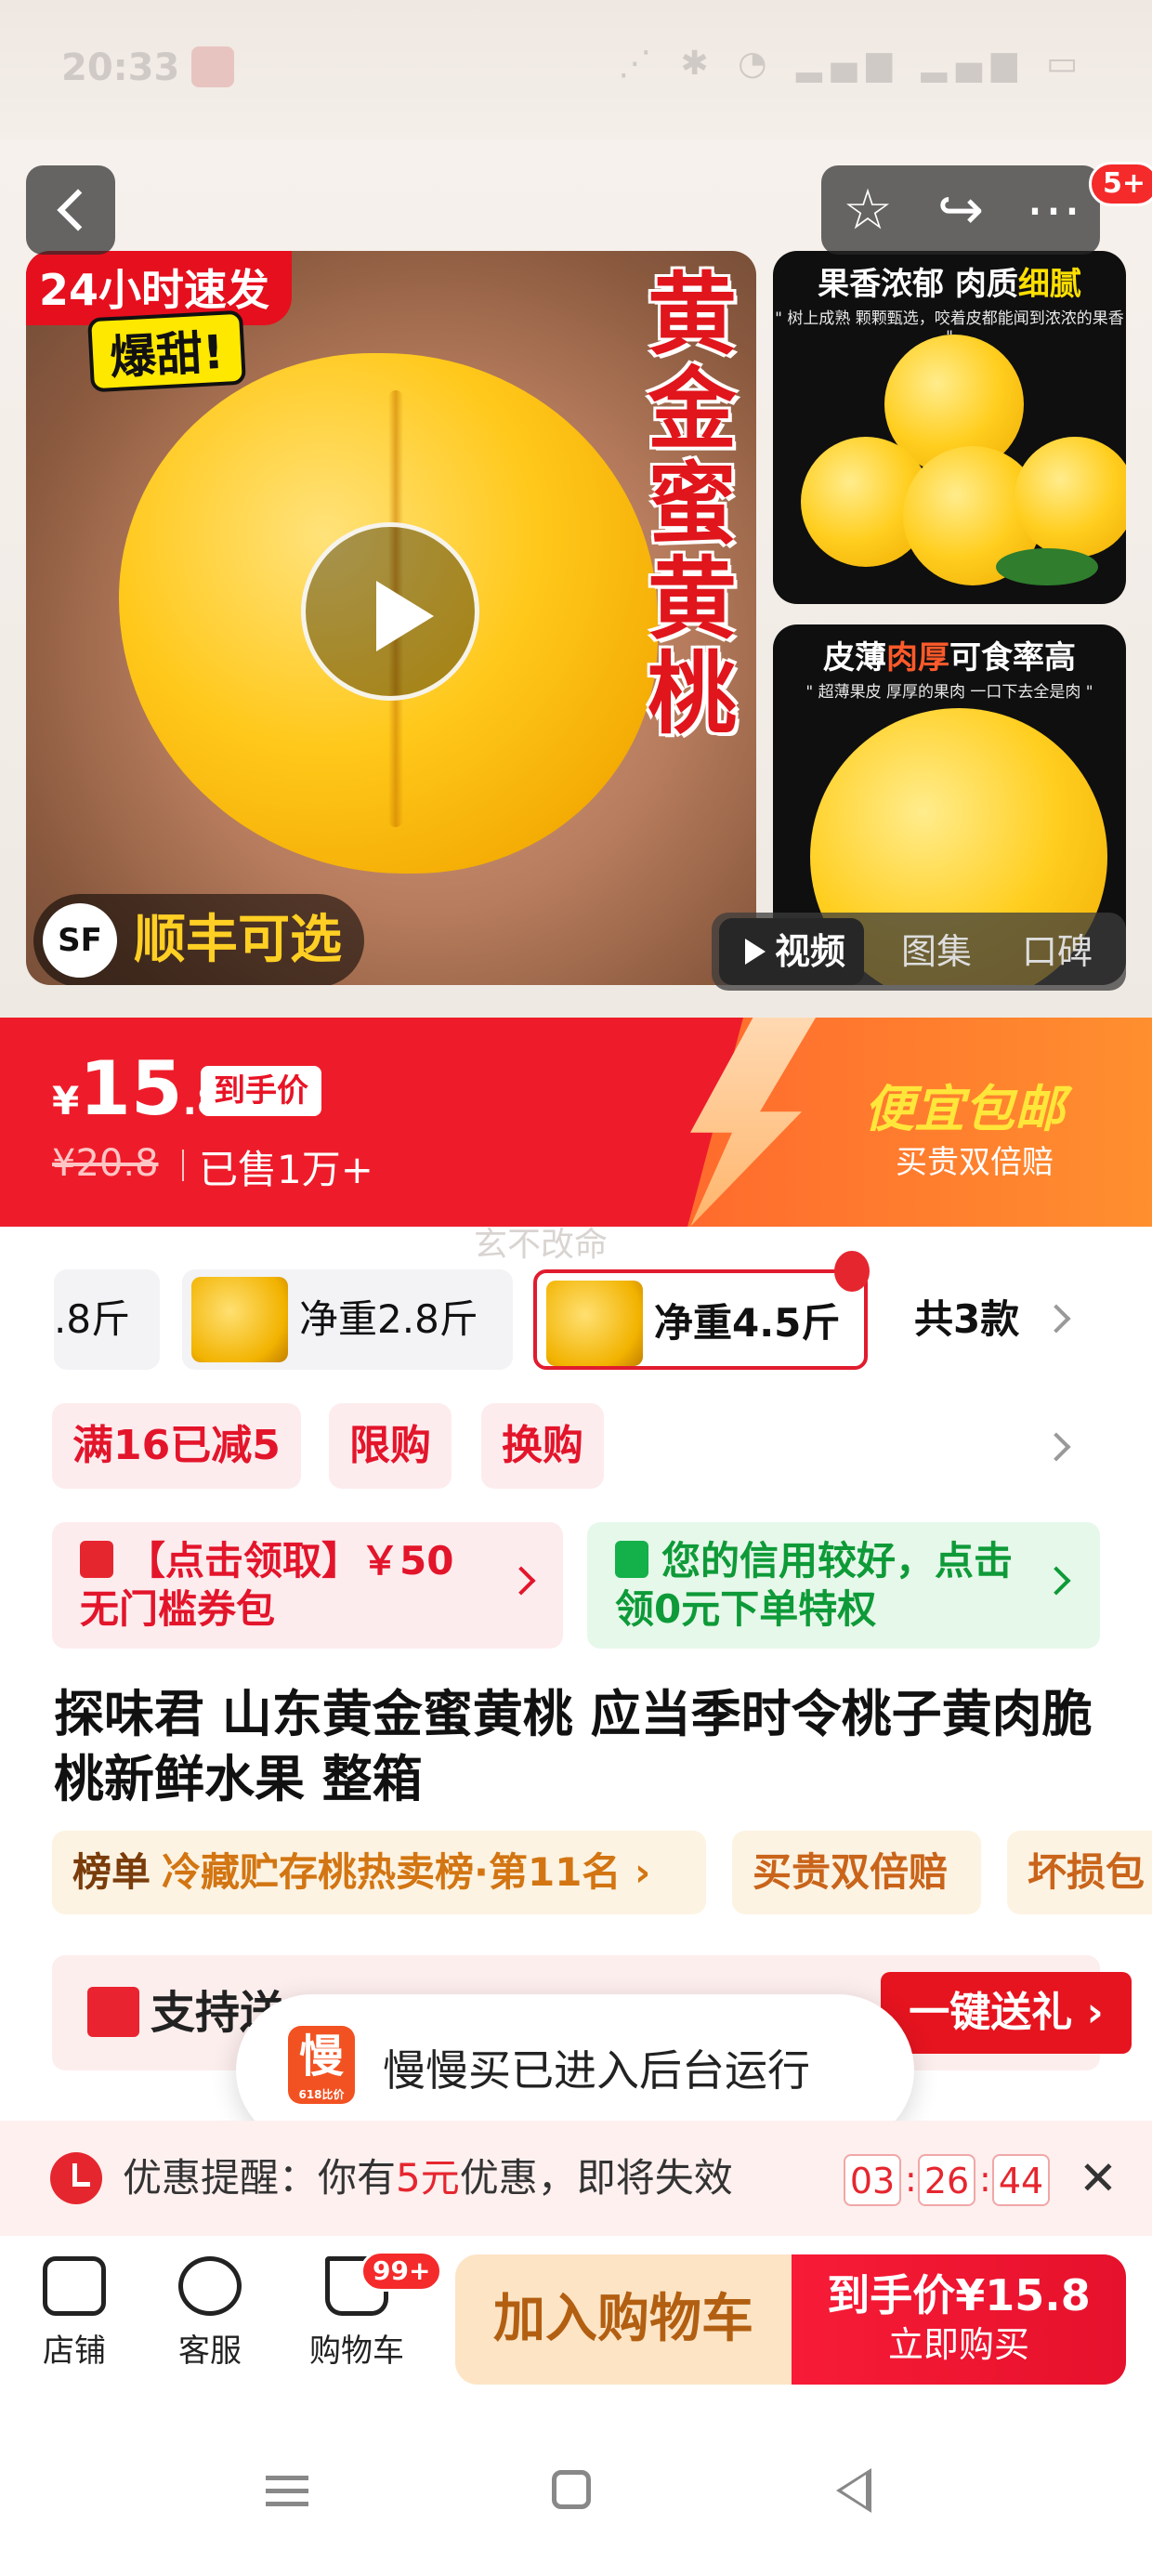 The image size is (1152, 2576). What do you see at coordinates (74, 2286) in the screenshot?
I see `shop-icon` at bounding box center [74, 2286].